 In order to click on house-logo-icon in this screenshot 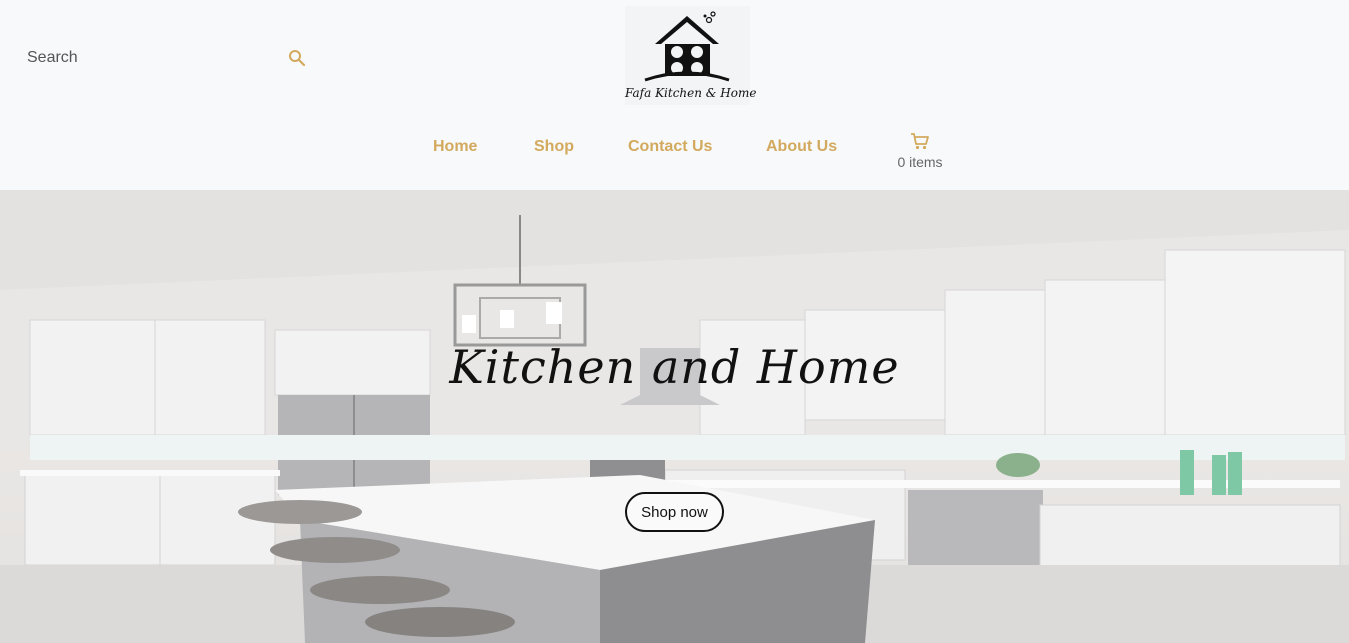, I will do `click(687, 46)`.